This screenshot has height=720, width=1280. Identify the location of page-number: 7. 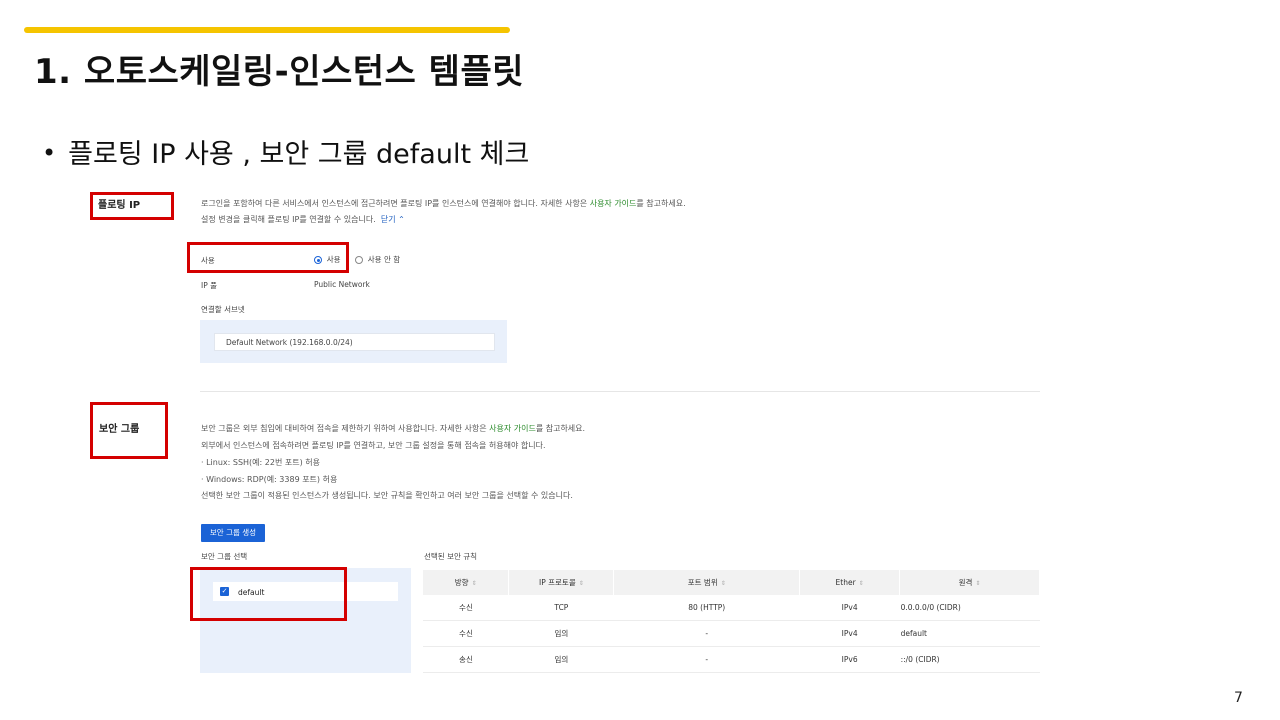
(1238, 698).